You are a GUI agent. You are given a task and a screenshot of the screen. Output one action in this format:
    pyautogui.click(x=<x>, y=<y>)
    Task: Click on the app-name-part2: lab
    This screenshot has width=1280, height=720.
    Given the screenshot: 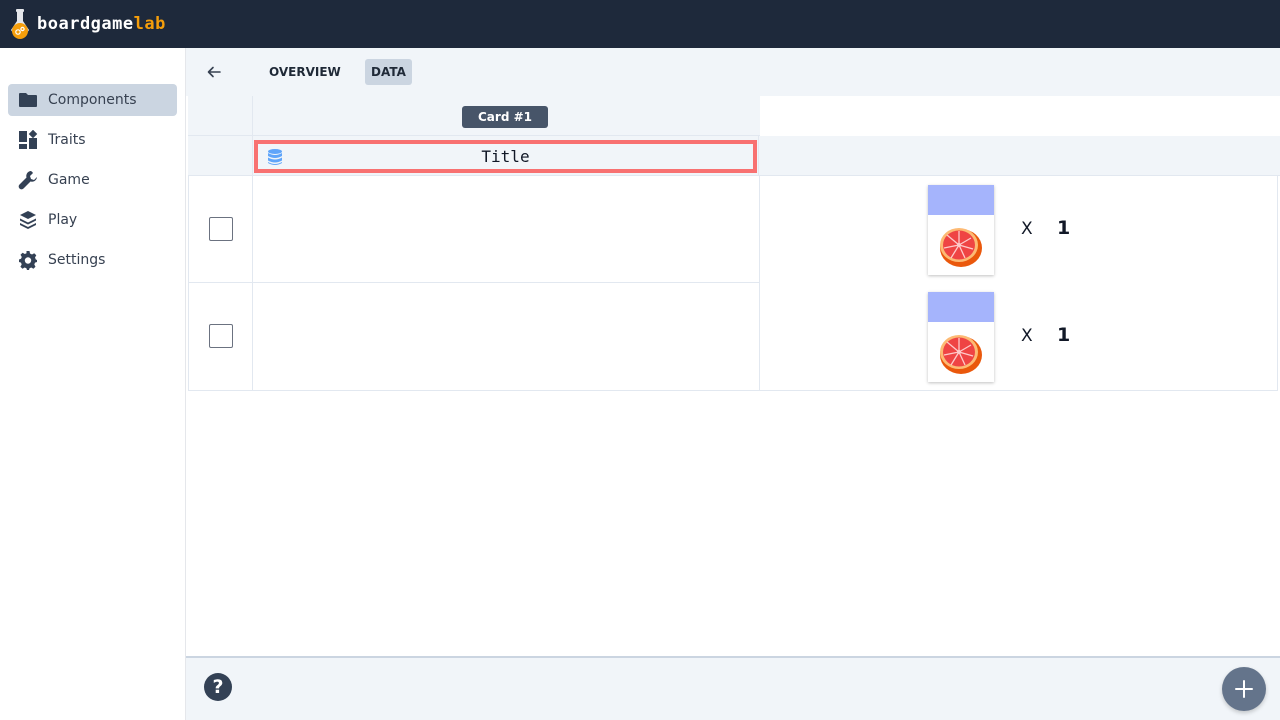 What is the action you would take?
    pyautogui.click(x=149, y=24)
    